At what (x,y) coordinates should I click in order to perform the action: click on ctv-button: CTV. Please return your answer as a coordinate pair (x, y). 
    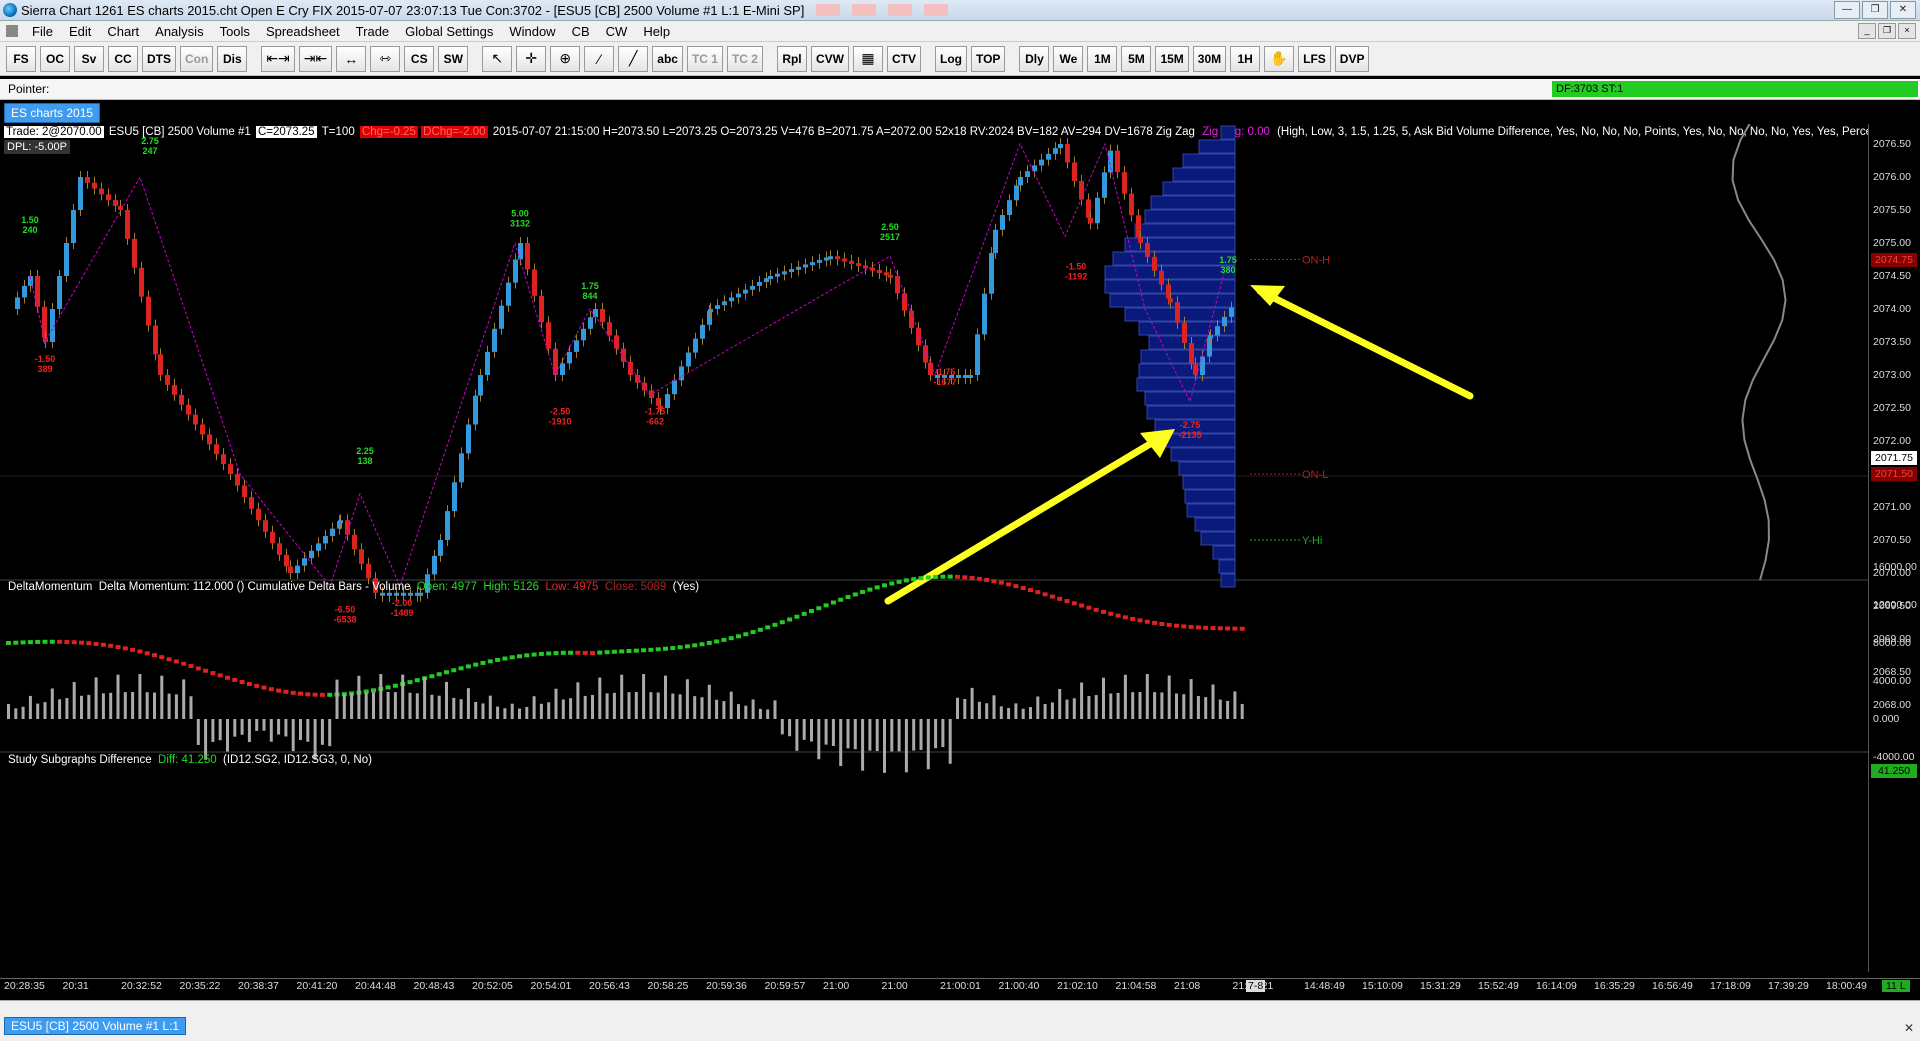
    Looking at the image, I should click on (903, 58).